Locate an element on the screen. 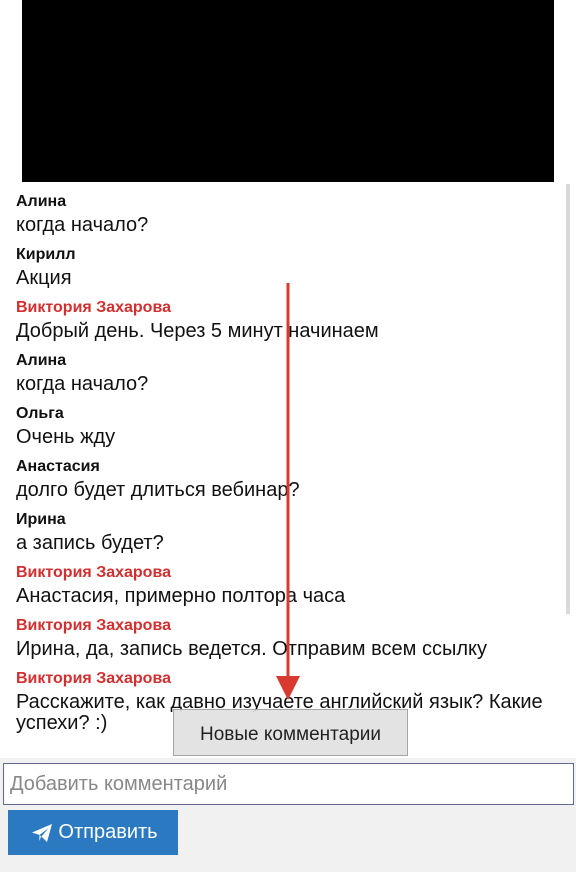 The width and height of the screenshot is (576, 872). send-button-label: Отправить is located at coordinates (108, 832).